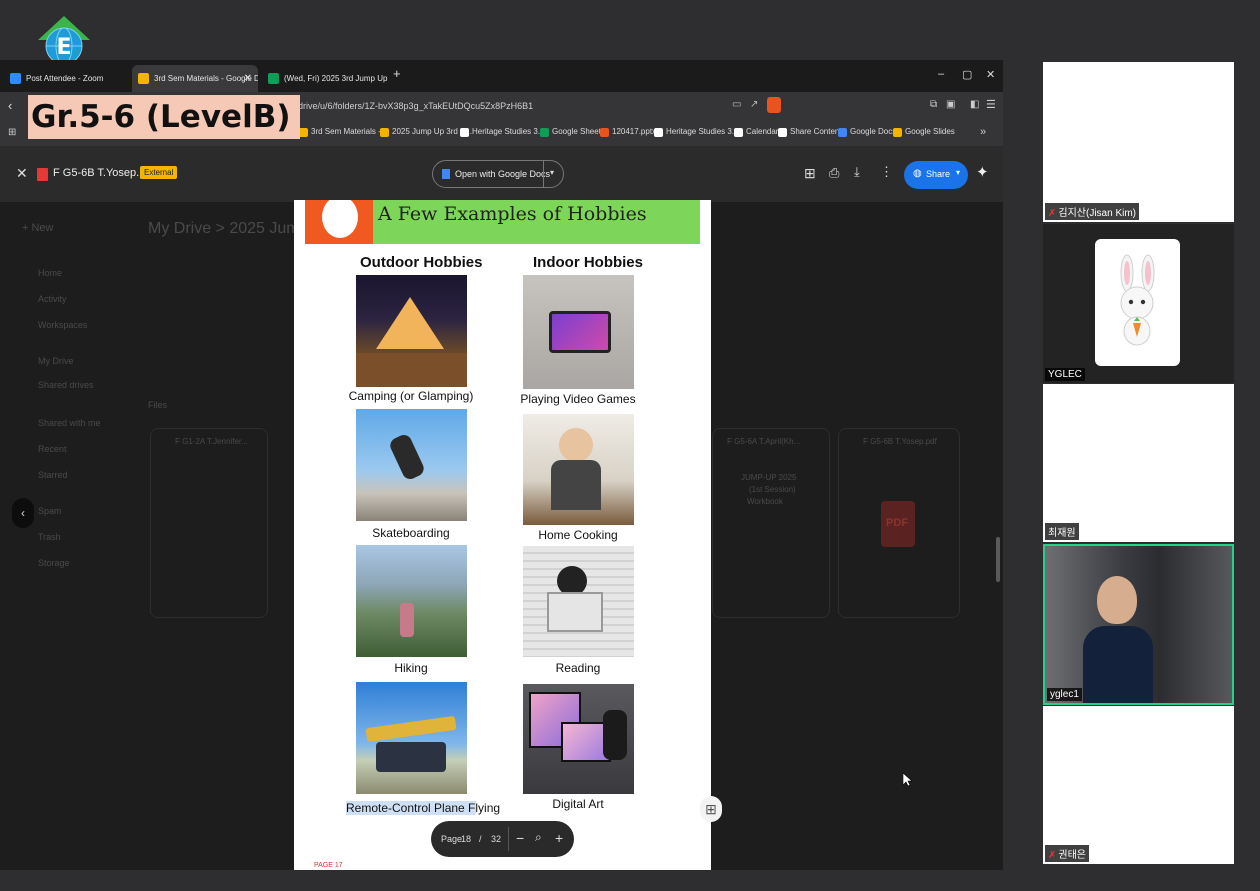 This screenshot has width=1260, height=891. I want to click on sidebar-item: Starred, so click(53, 475).